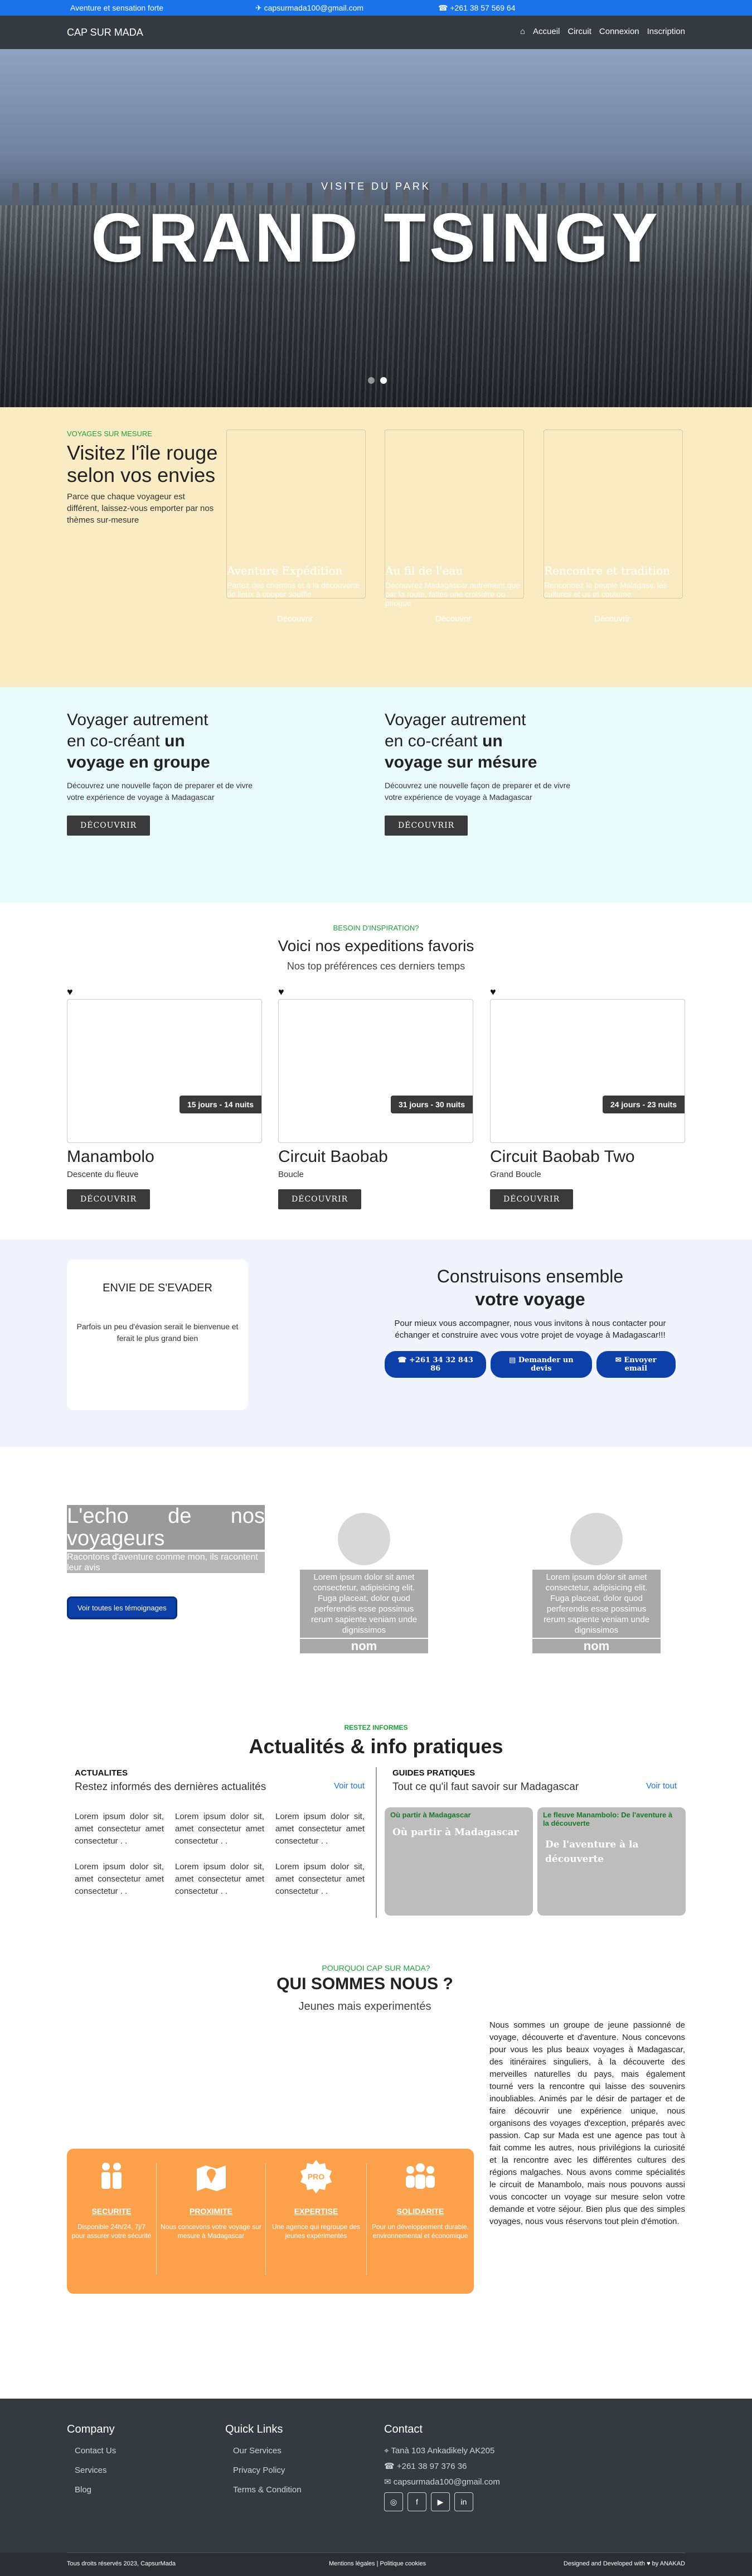  What do you see at coordinates (316, 2211) in the screenshot?
I see `value-title: EXPERTISE` at bounding box center [316, 2211].